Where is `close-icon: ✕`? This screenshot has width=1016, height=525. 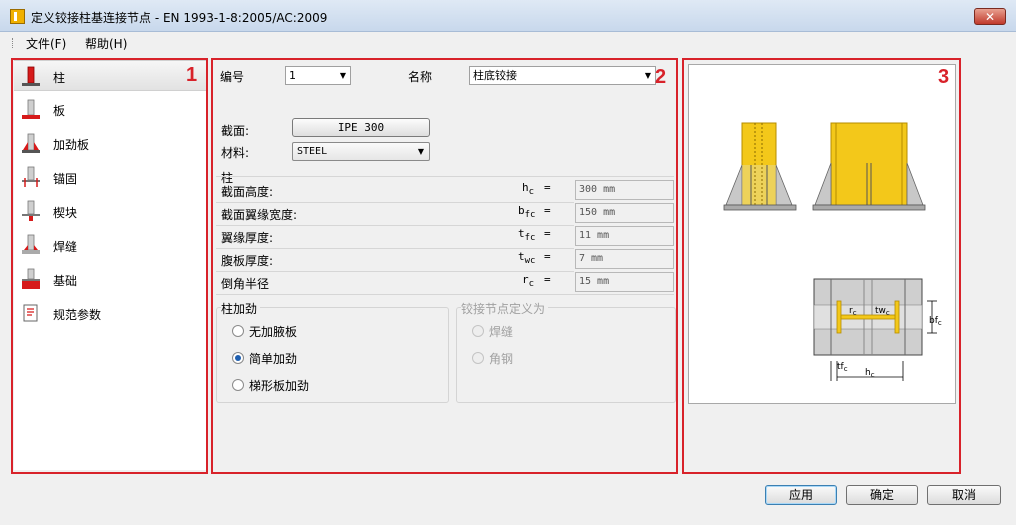 close-icon: ✕ is located at coordinates (990, 16).